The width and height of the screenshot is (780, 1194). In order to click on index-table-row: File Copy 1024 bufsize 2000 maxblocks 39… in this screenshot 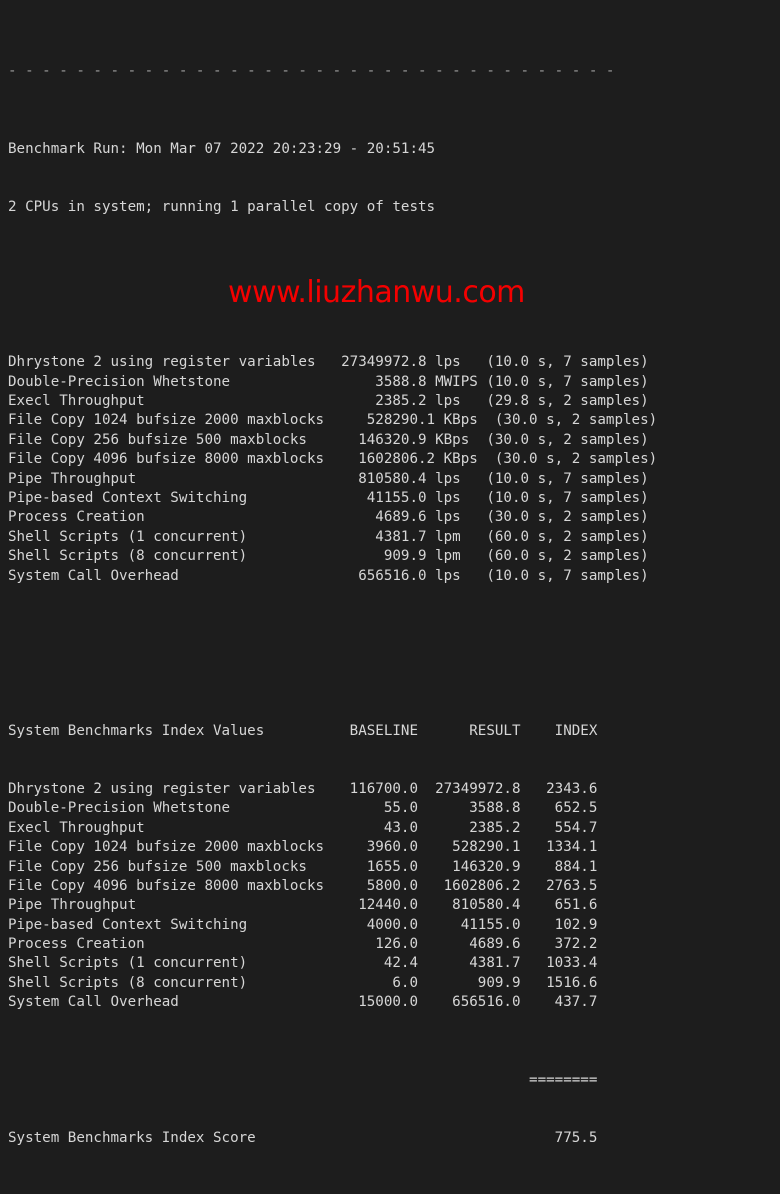, I will do `click(303, 847)`.